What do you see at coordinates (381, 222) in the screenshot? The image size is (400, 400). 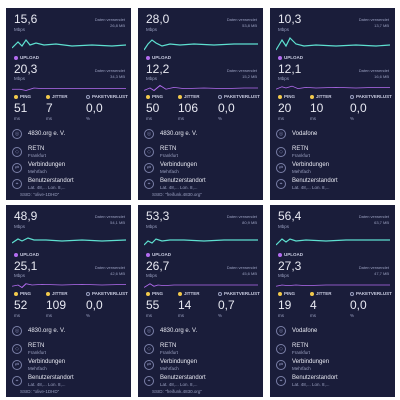 I see `download-data-used: 63,7 MB` at bounding box center [381, 222].